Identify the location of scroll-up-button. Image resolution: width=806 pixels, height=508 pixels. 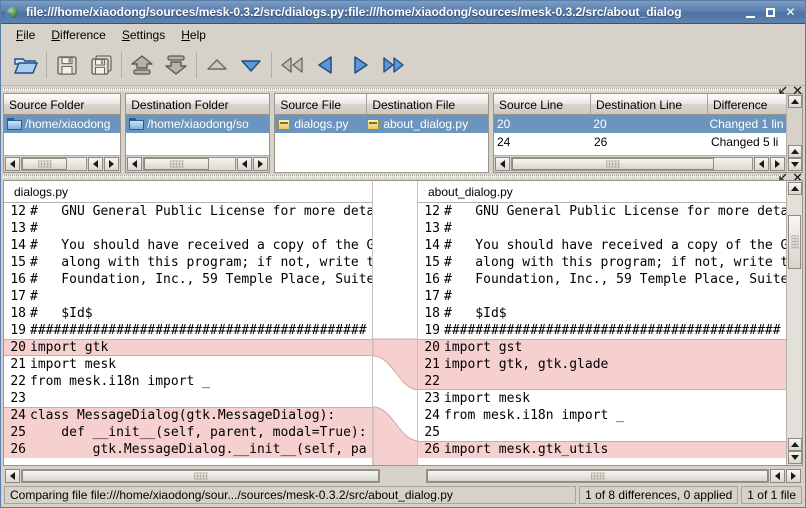
(794, 188).